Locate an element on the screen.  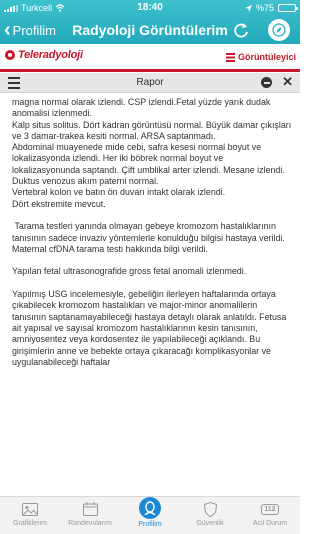
tab-label: Grafiklerim is located at coordinates (30, 523).